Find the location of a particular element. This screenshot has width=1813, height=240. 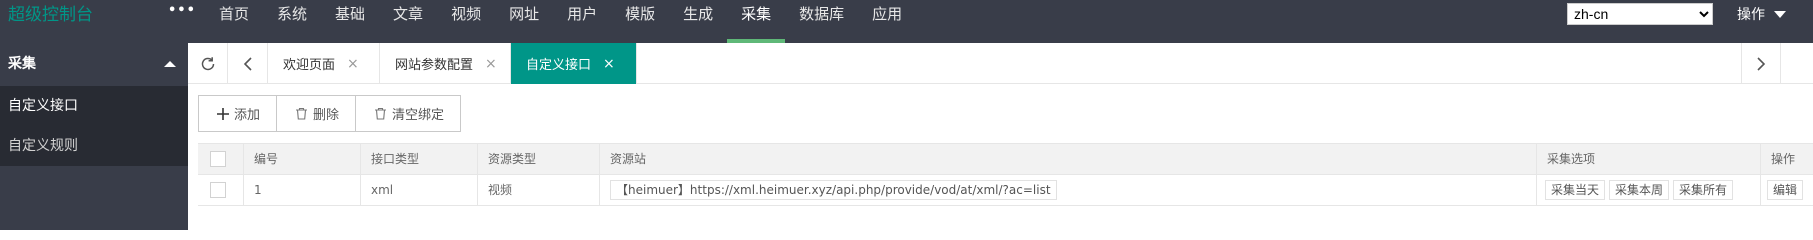

add-button: 添加 is located at coordinates (238, 113).